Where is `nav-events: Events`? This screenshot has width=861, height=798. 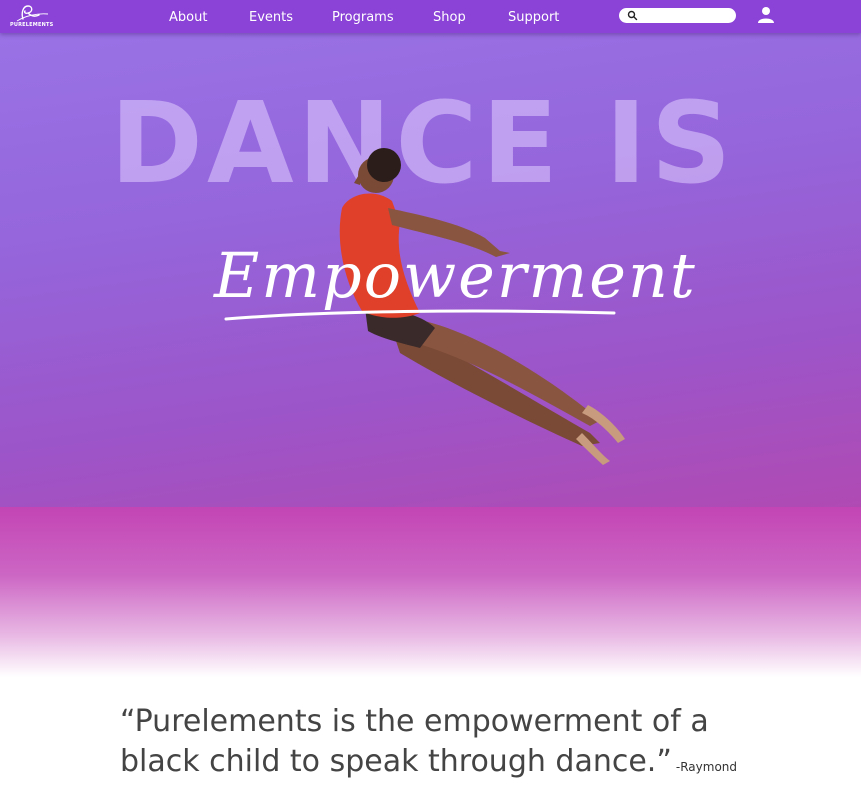 nav-events: Events is located at coordinates (271, 17).